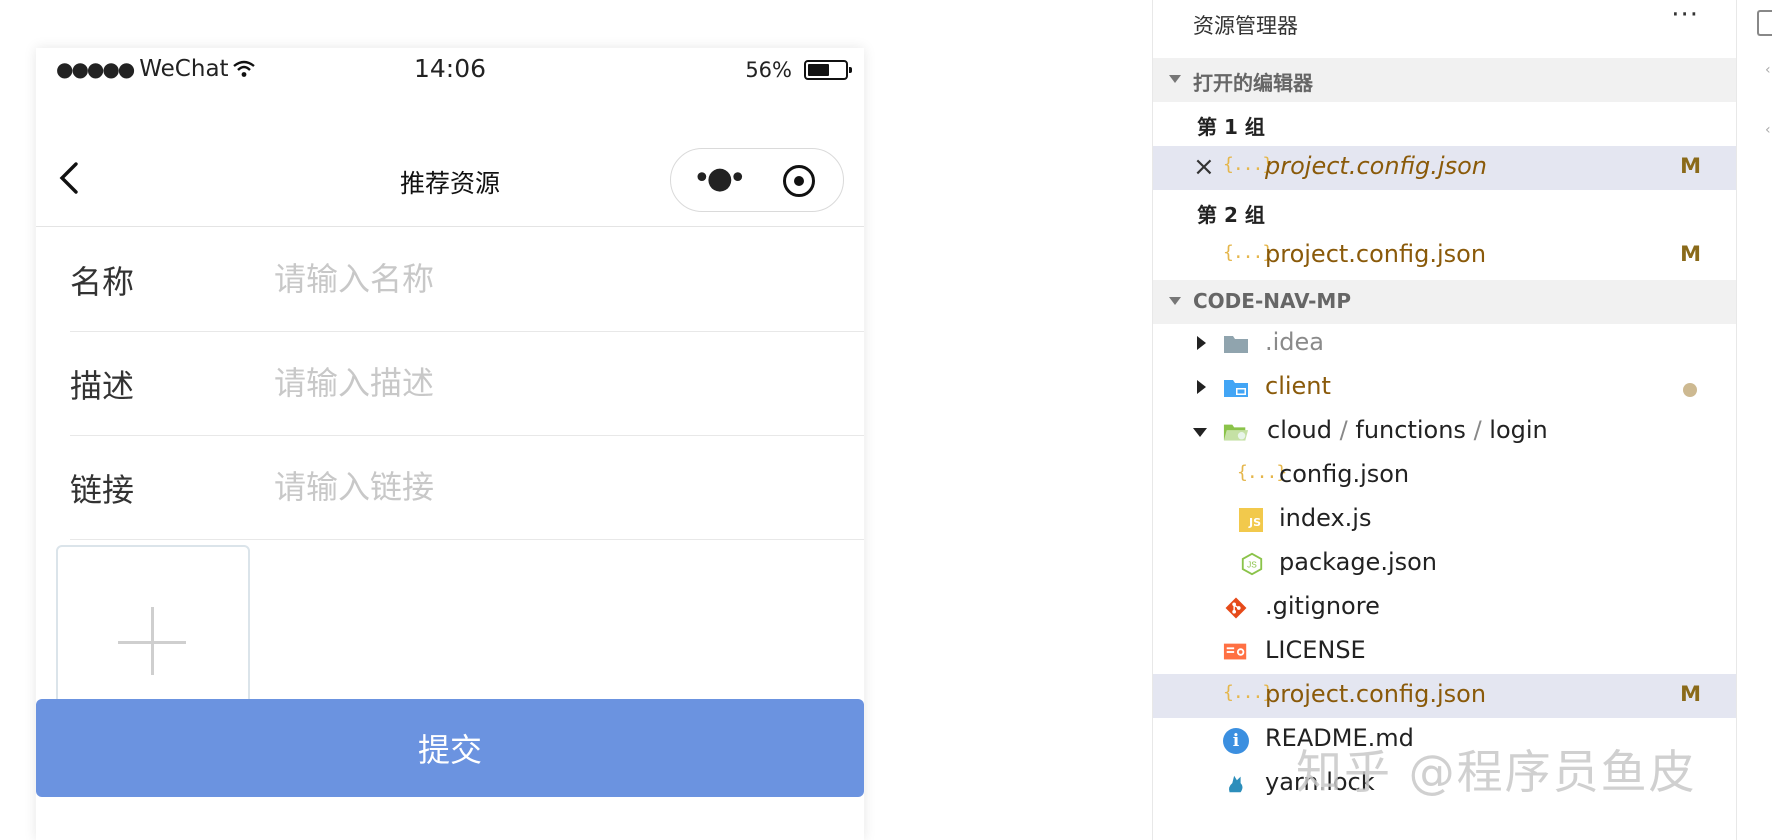 This screenshot has width=1772, height=840. I want to click on folder-icon, so click(1236, 344).